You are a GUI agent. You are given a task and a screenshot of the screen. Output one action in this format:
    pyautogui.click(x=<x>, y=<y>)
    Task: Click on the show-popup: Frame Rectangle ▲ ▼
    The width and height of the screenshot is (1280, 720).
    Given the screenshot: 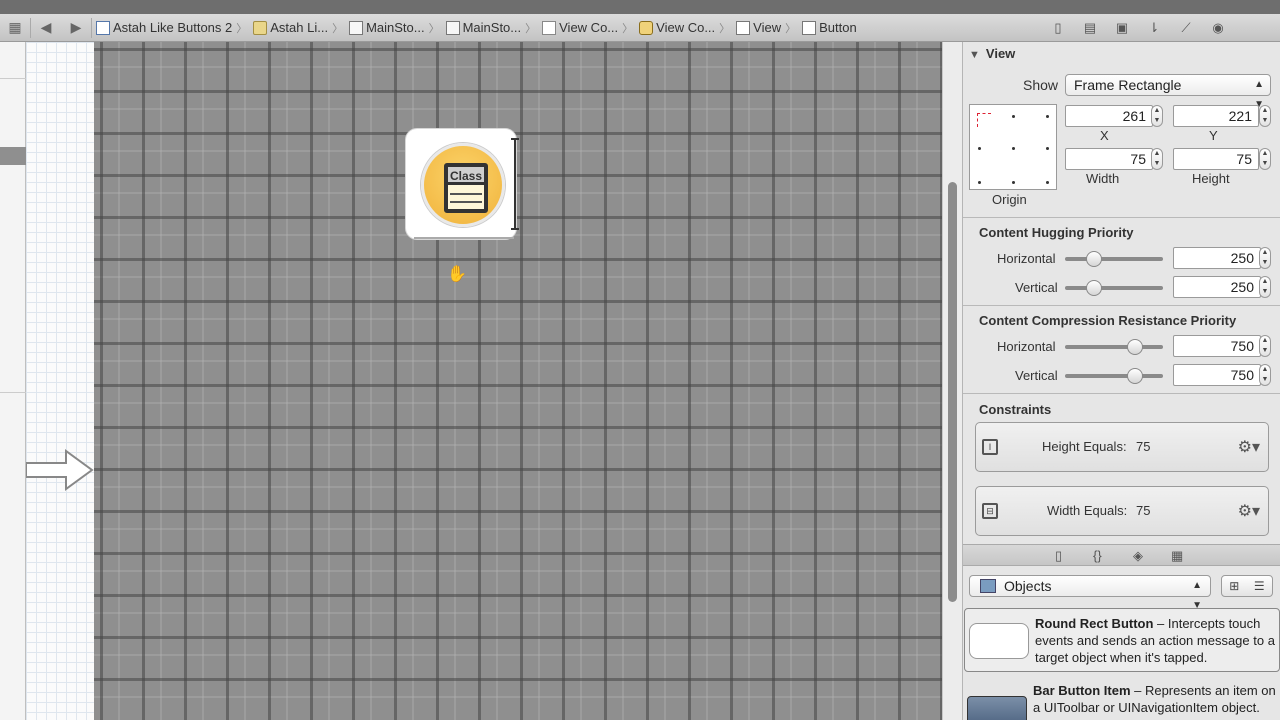 What is the action you would take?
    pyautogui.click(x=1168, y=92)
    